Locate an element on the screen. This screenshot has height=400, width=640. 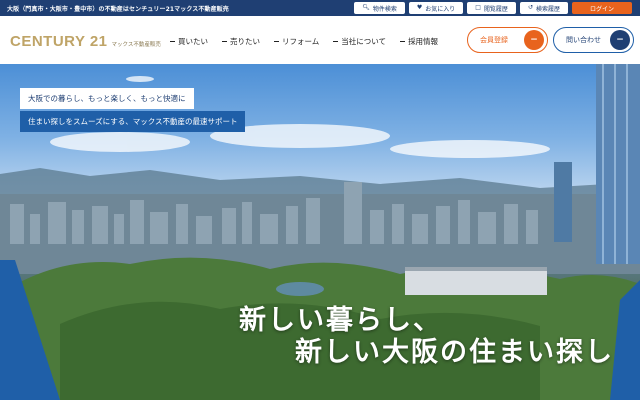
nav-recruit-label: 採用情報 is located at coordinates (423, 41).